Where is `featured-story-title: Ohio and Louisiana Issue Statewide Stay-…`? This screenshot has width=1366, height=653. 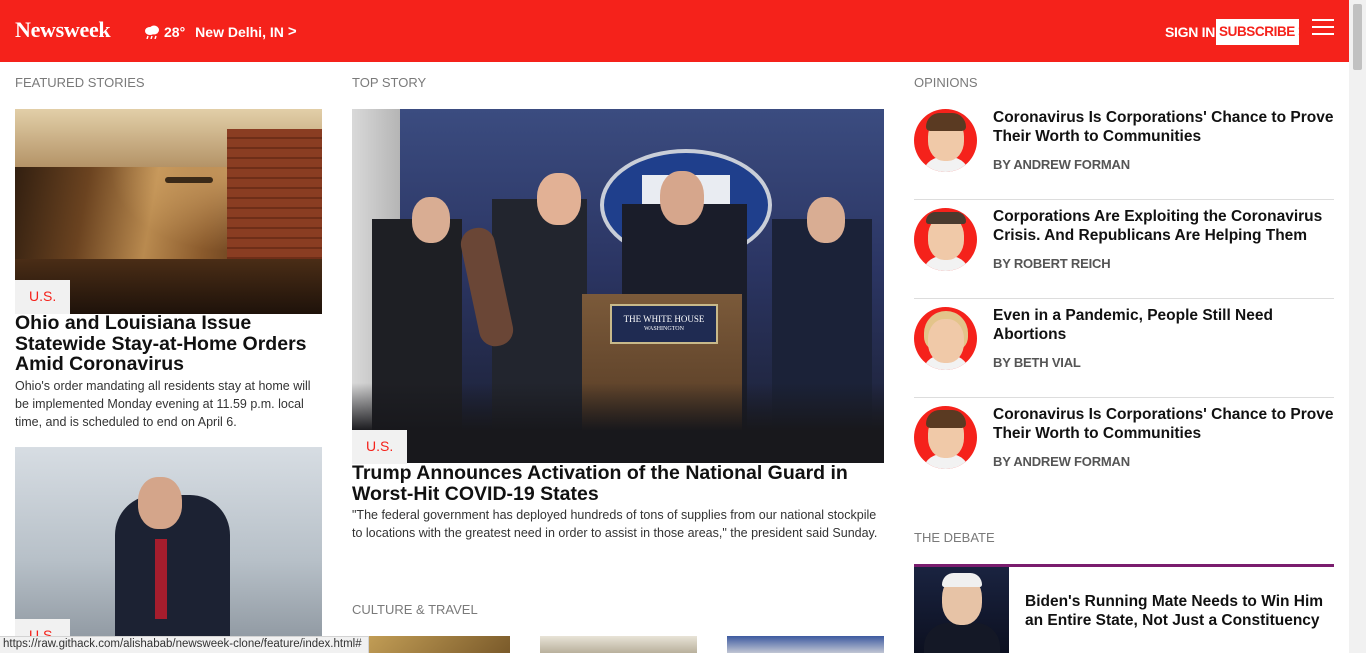 featured-story-title: Ohio and Louisiana Issue Statewide Stay-… is located at coordinates (170, 344).